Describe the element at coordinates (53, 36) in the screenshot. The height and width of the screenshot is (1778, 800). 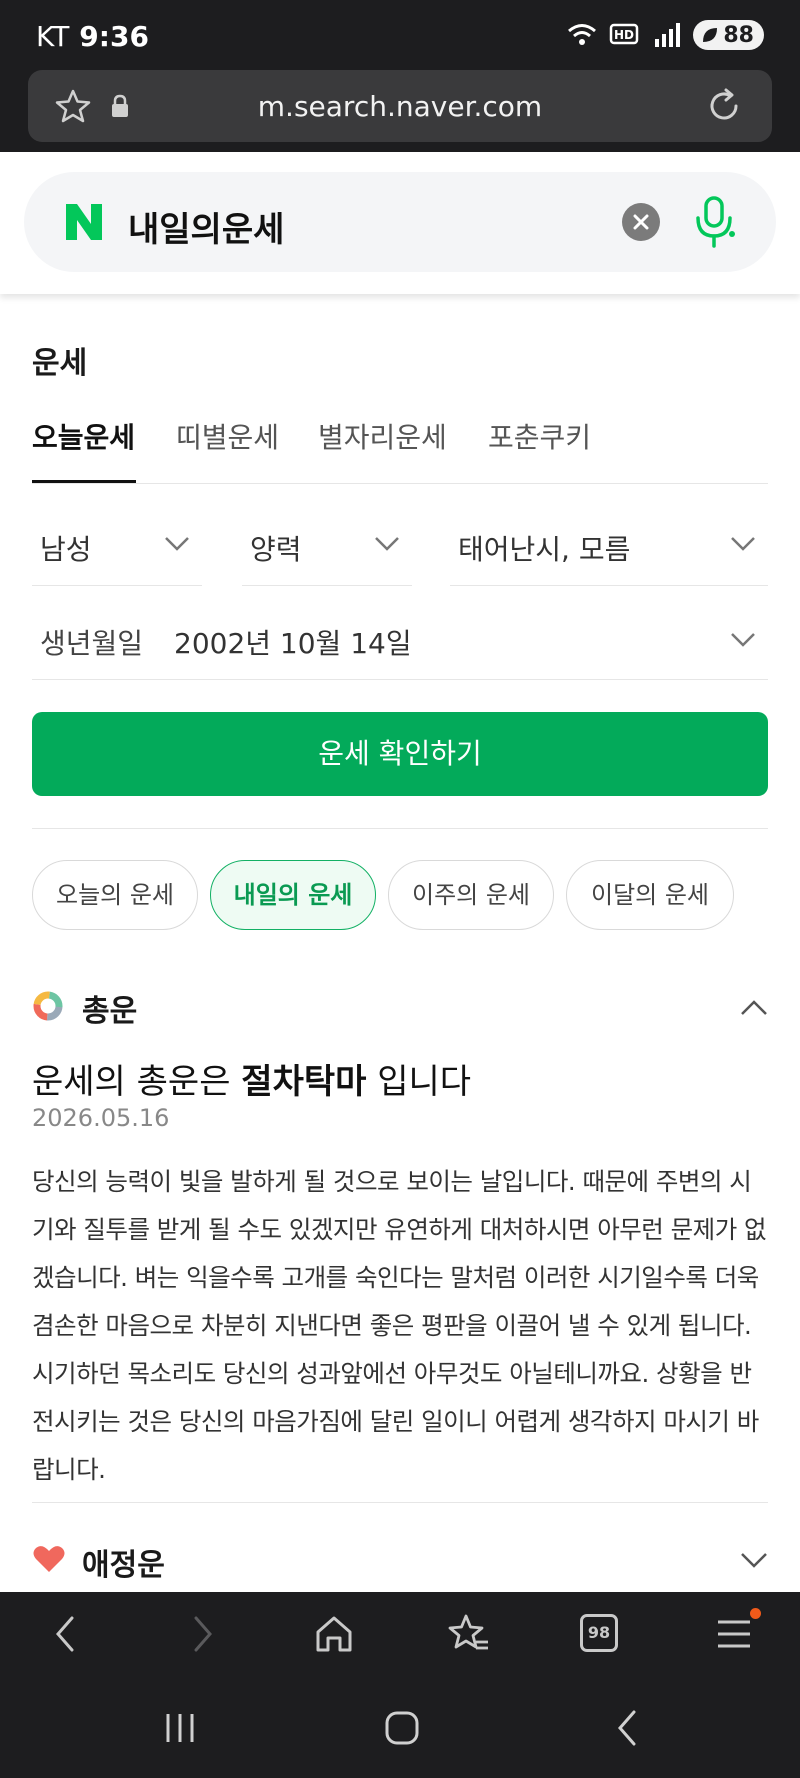
I see `carrier-name: KT` at that location.